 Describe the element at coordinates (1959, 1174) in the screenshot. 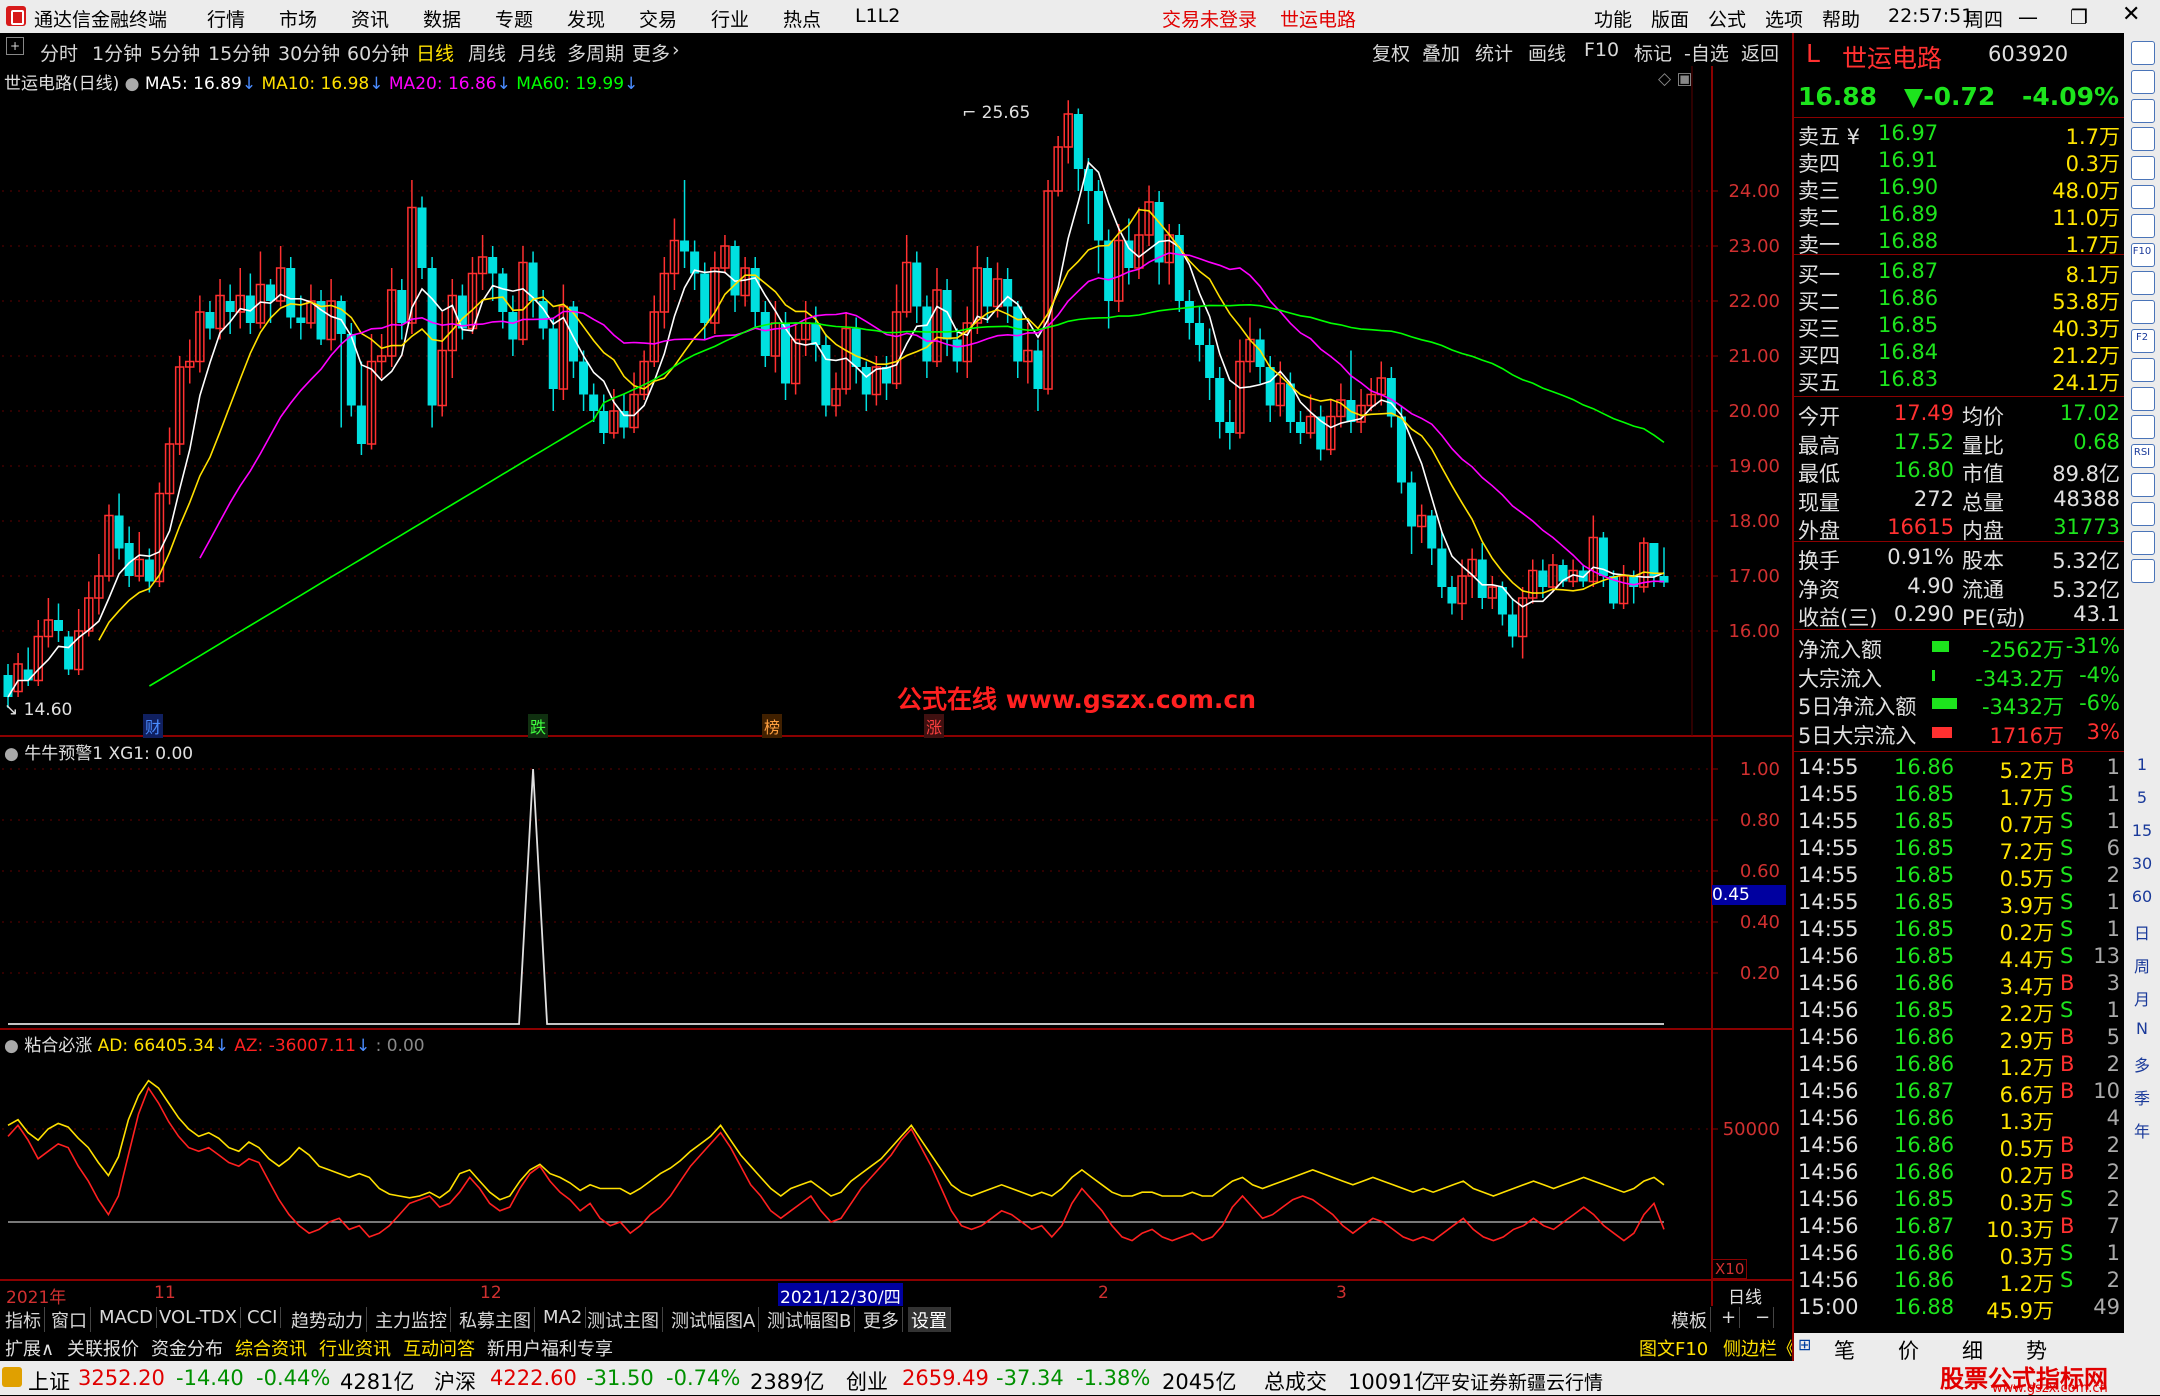

I see `tick-row: 14:56 16.86 0.2万 B 2` at that location.